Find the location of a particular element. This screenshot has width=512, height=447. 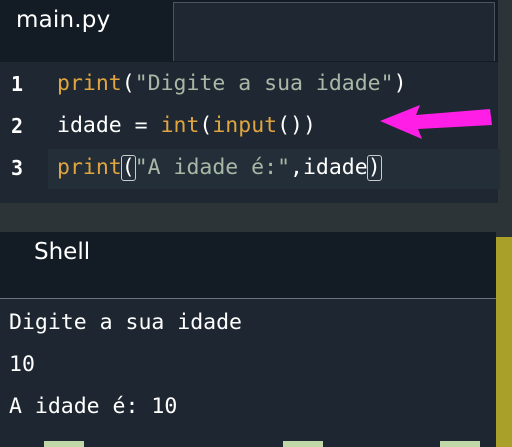

output-line: A idade é: 10 is located at coordinates (93, 406).